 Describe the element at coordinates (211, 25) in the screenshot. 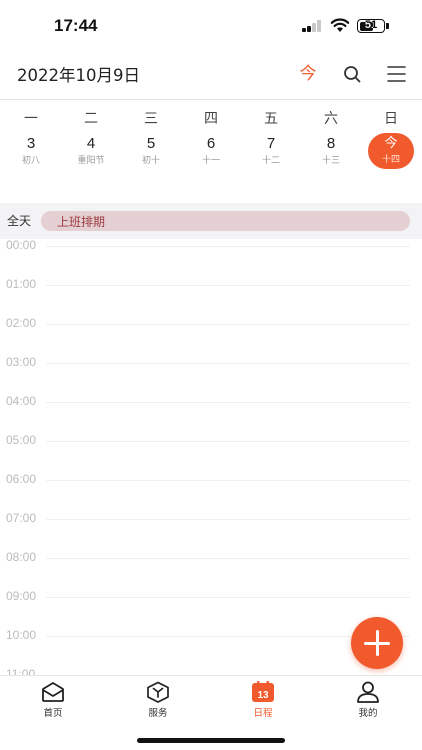

I see `status-bar: 17:44 51` at that location.